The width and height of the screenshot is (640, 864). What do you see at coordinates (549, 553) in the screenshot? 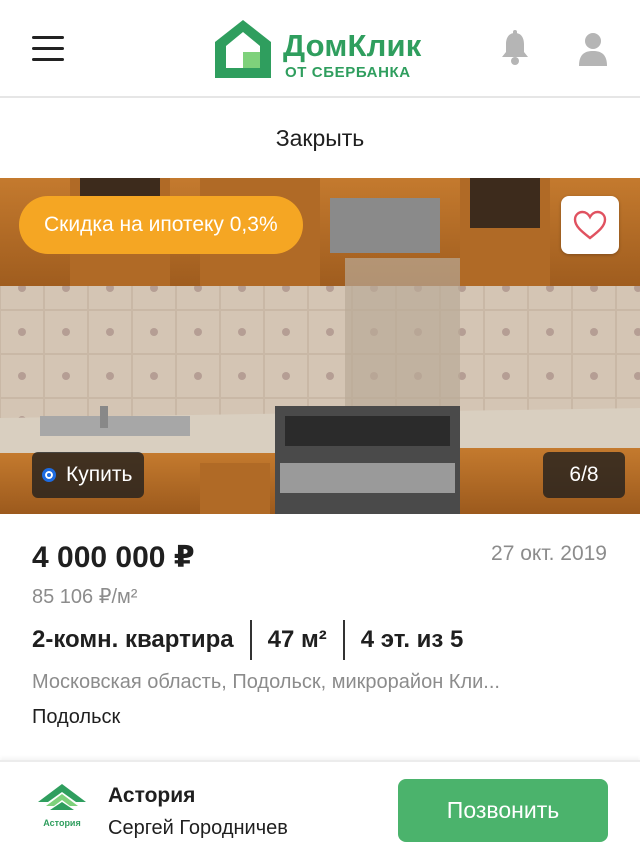
I see `listing-date: 27 окт. 2019` at bounding box center [549, 553].